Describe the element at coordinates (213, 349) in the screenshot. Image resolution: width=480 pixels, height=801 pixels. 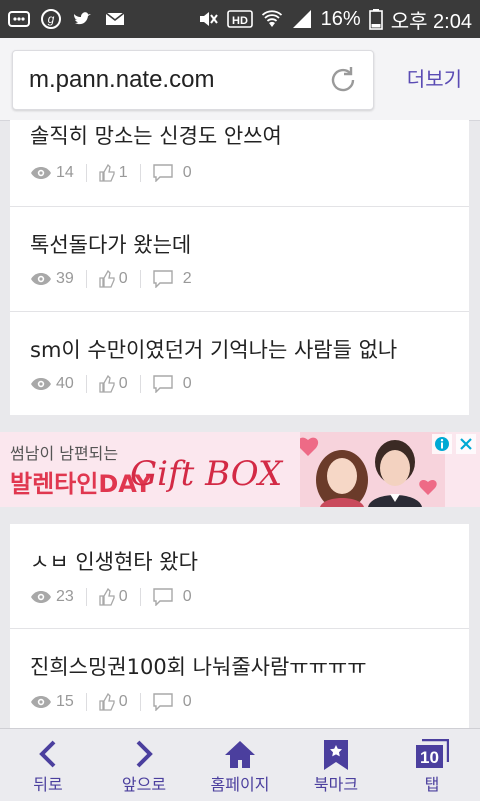
I see `post-title: sm이 수만이였던거 기억나는 사람들 없나` at that location.